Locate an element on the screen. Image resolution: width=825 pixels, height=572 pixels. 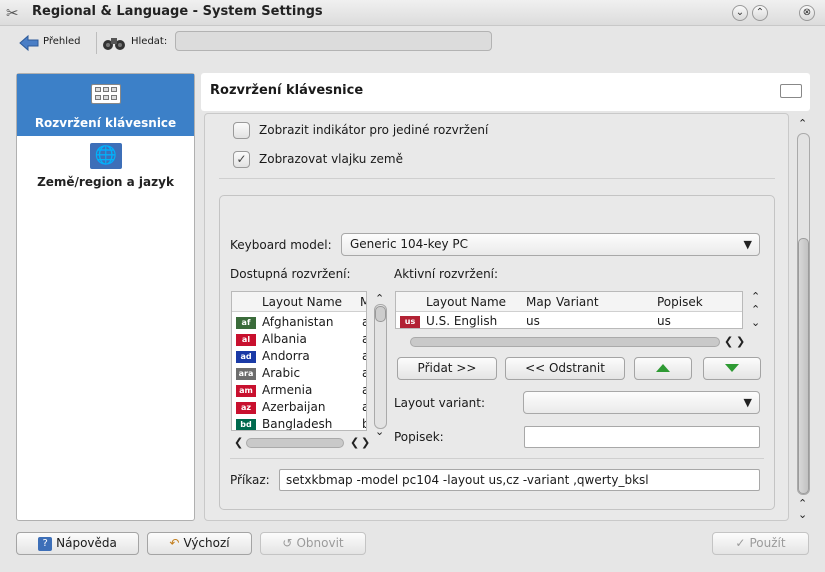
move-up-button is located at coordinates (663, 368).